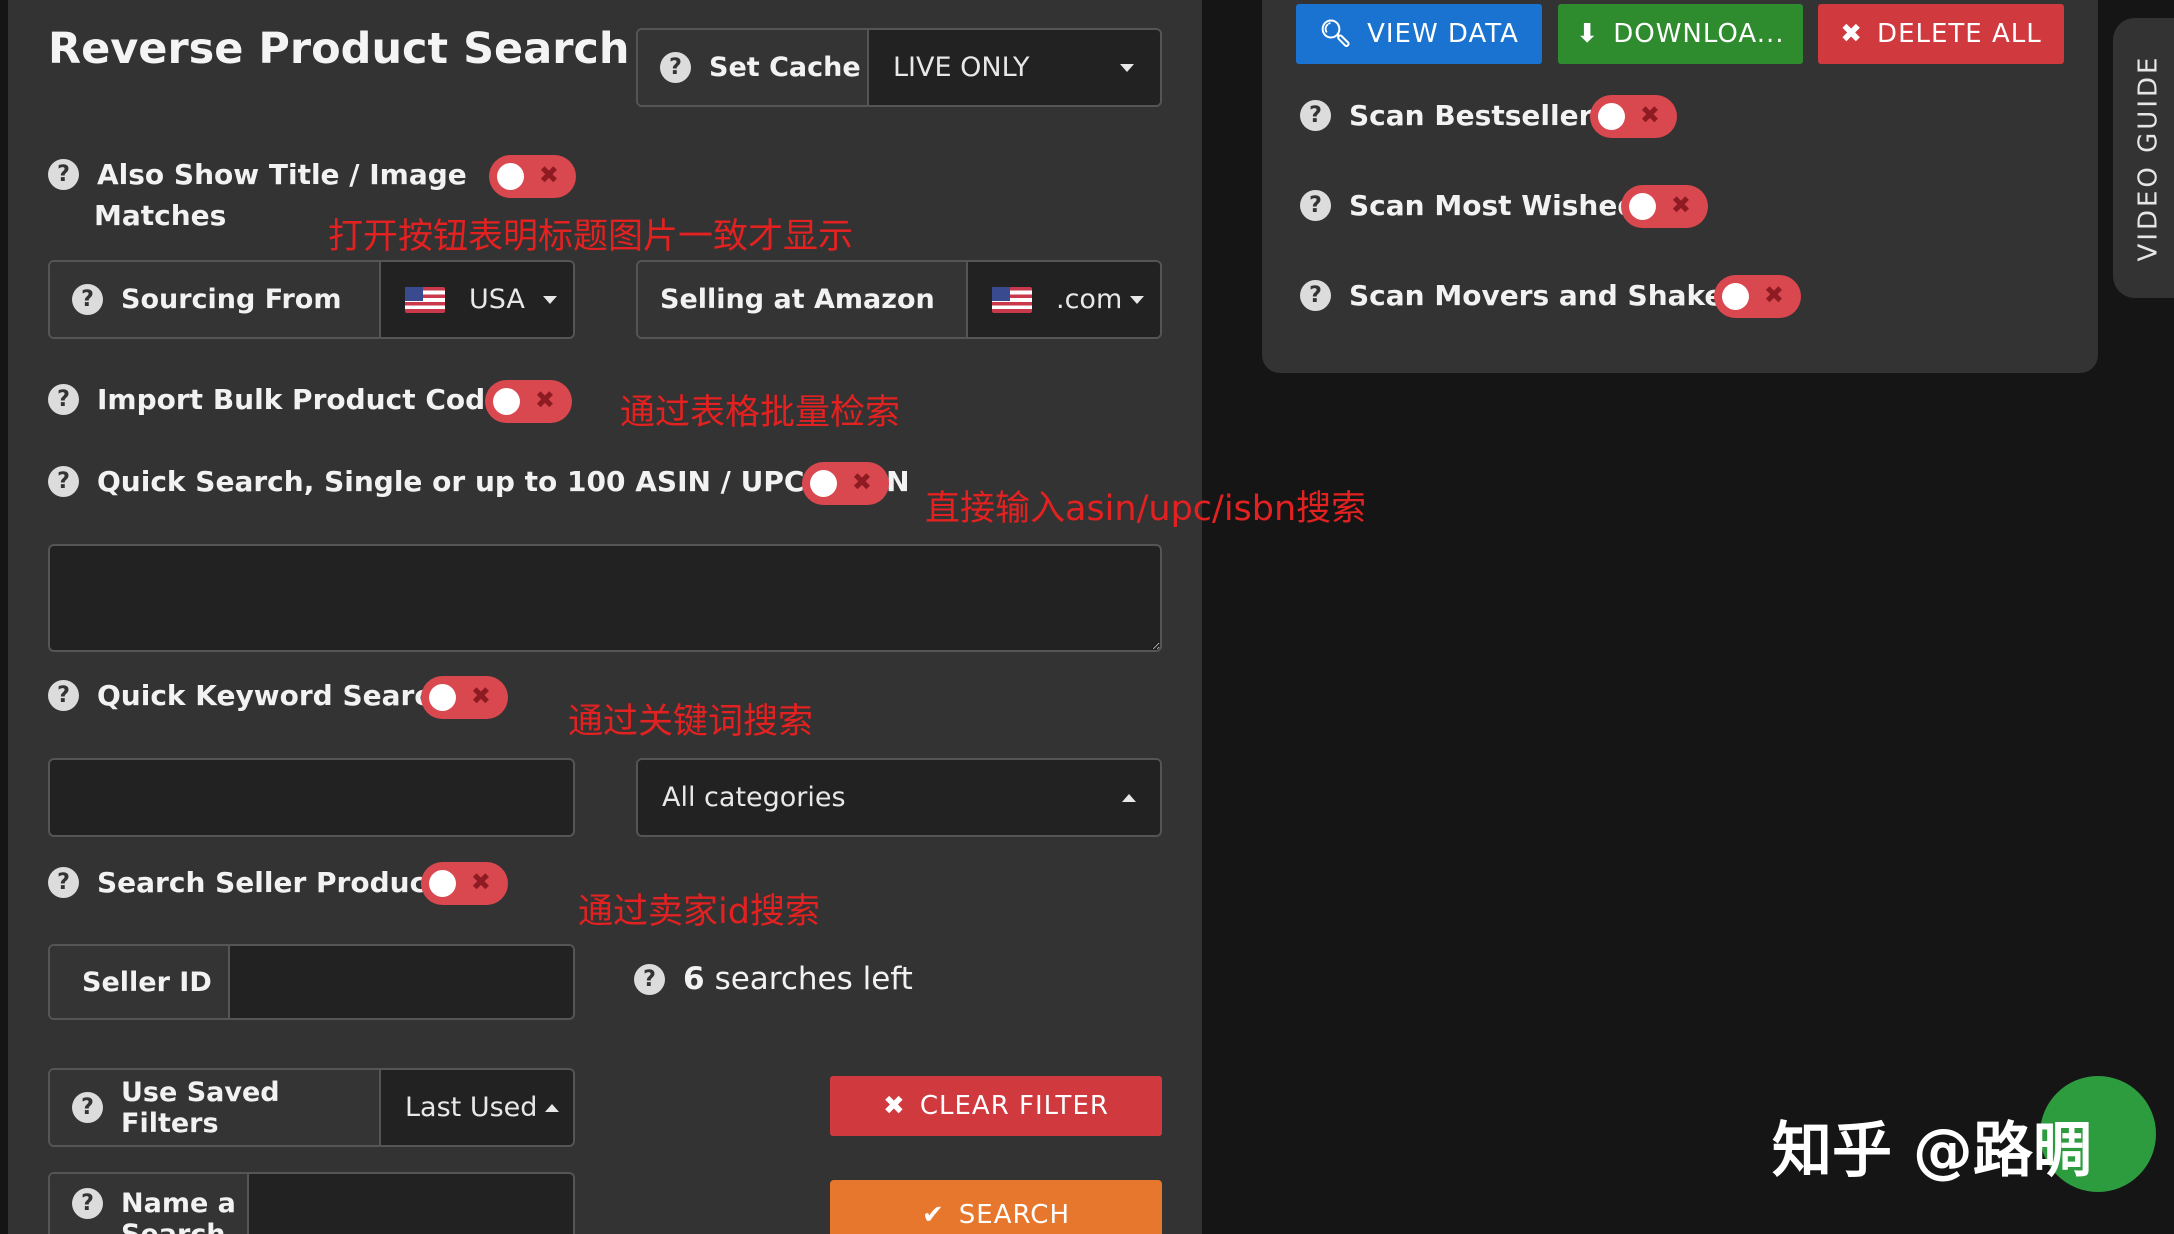 The image size is (2174, 1234). I want to click on video-guide-tab: VIDEO GUIDE, so click(2143, 158).